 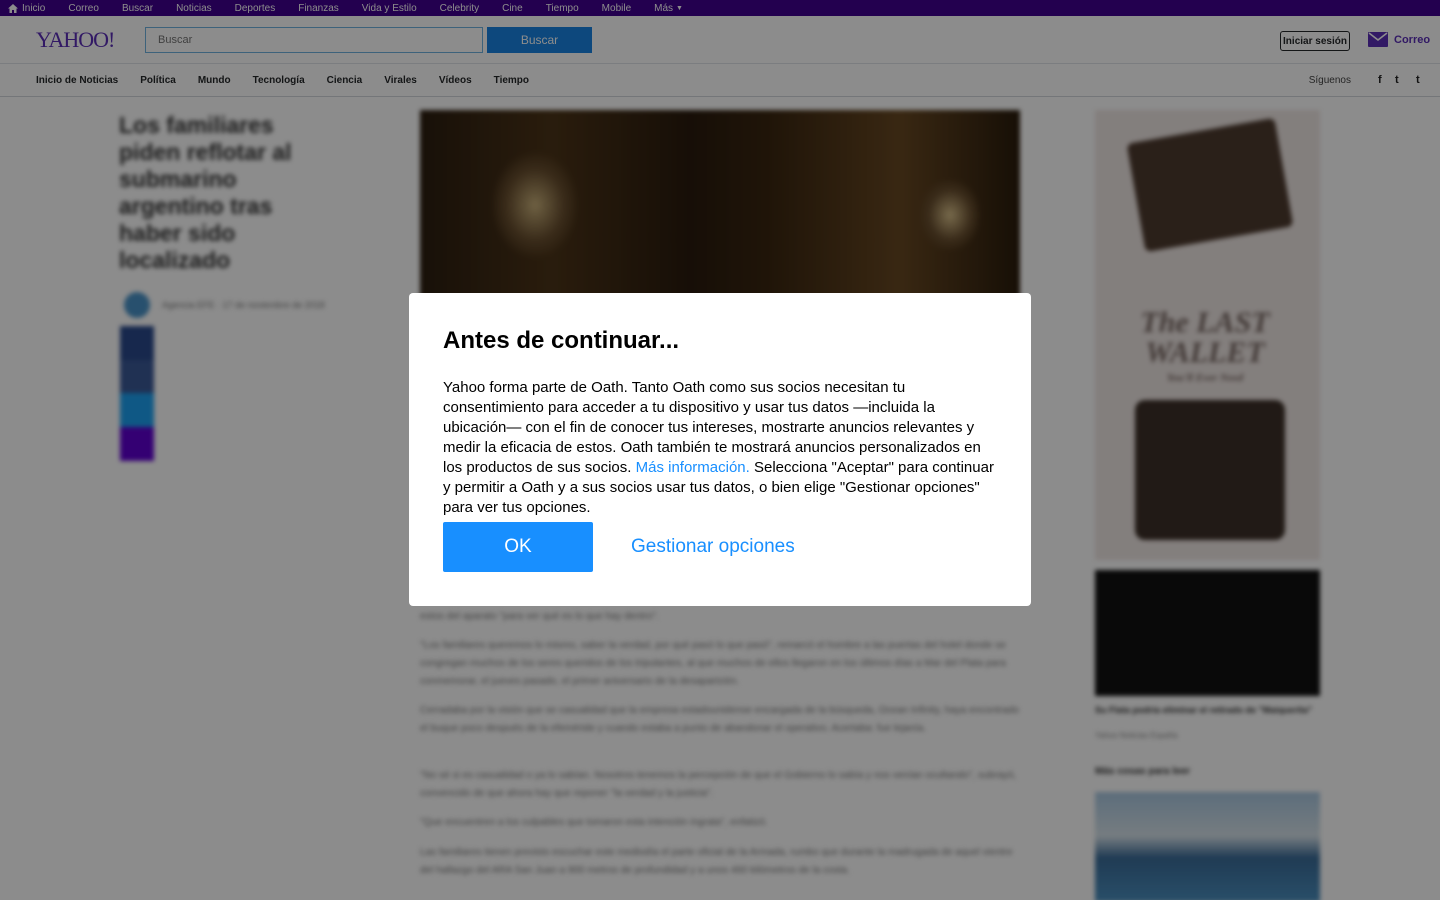 What do you see at coordinates (693, 467) in the screenshot?
I see `more-info-link: Más información.` at bounding box center [693, 467].